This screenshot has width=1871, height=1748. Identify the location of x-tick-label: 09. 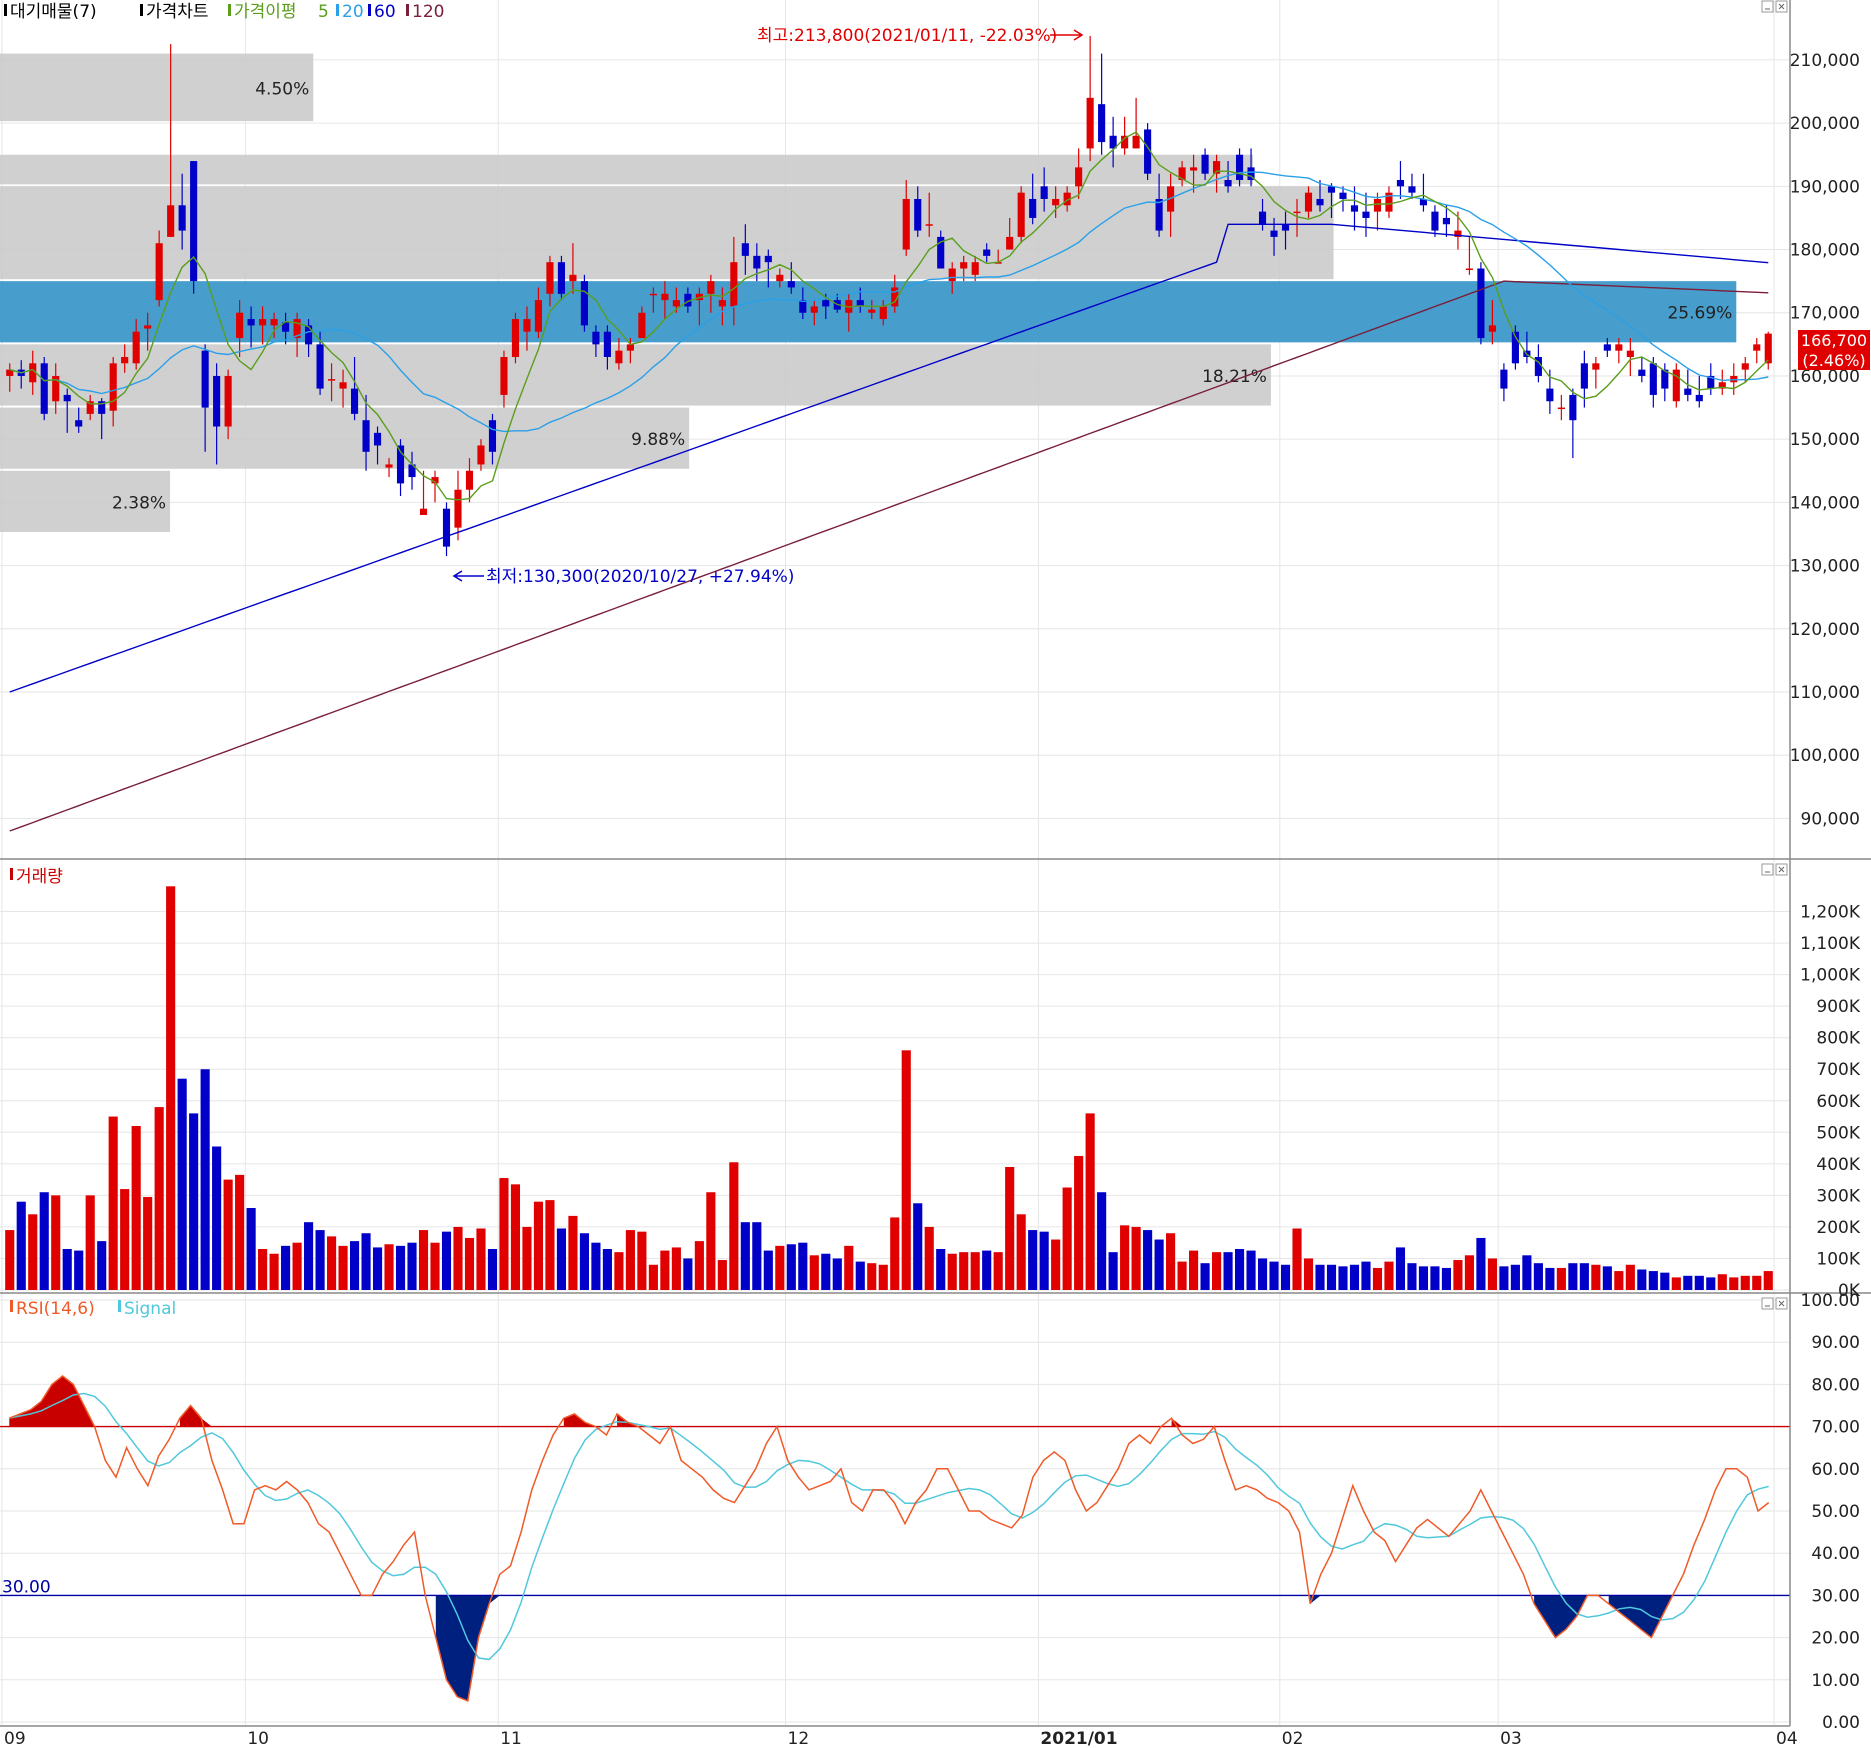
(15, 1738).